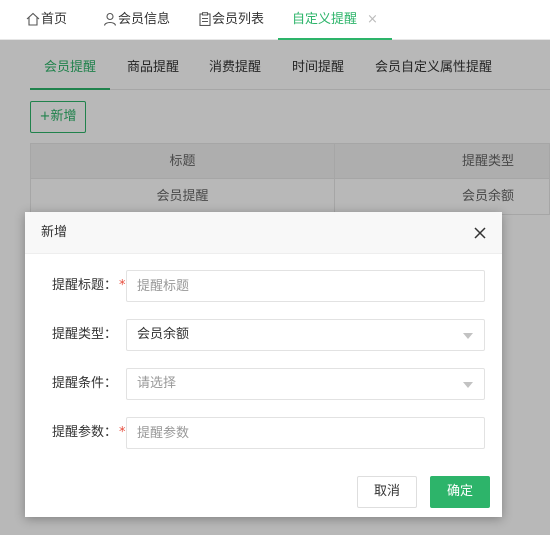  I want to click on reminder-param-input, so click(305, 433).